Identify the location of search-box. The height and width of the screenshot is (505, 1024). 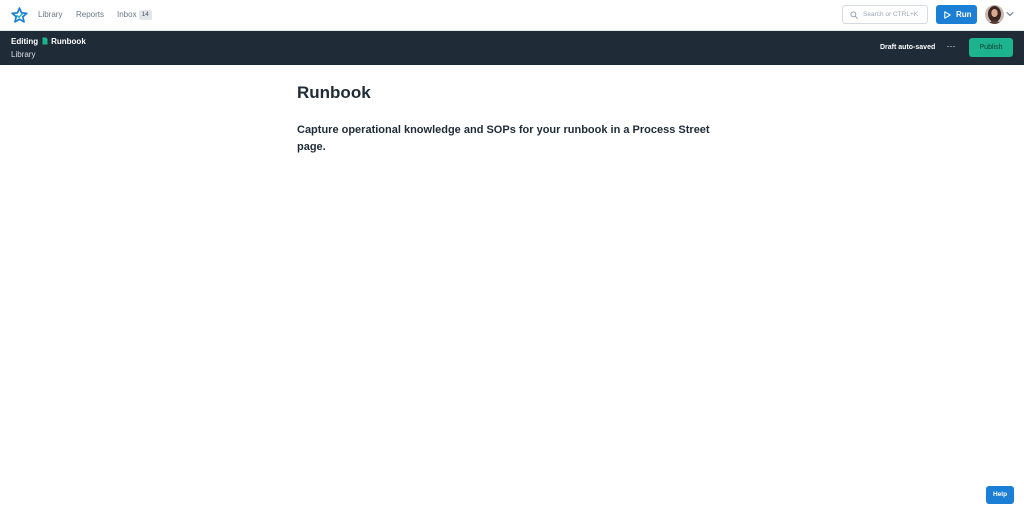
(885, 14).